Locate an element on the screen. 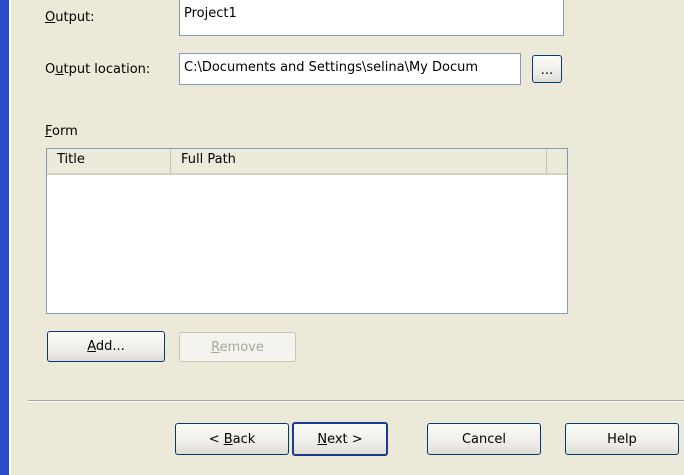 This screenshot has height=475, width=684. next-button-label: Next > is located at coordinates (340, 439).